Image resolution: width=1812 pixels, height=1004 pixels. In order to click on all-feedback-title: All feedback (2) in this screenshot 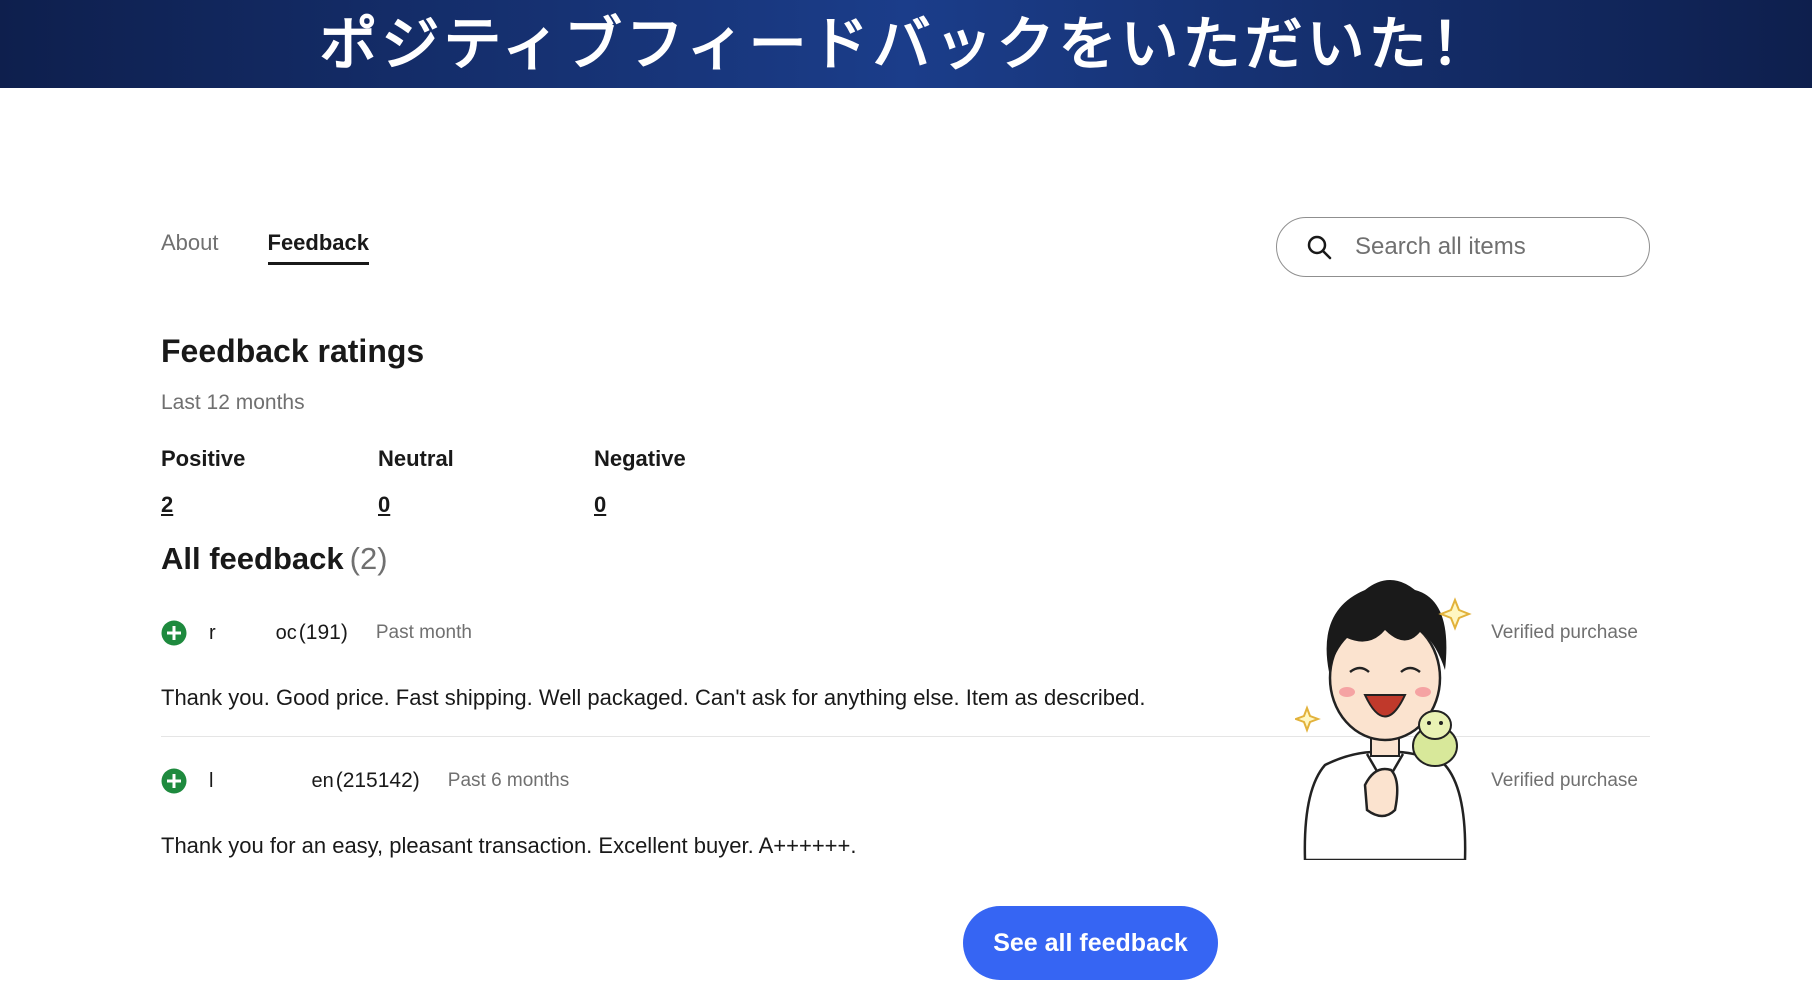, I will do `click(274, 559)`.